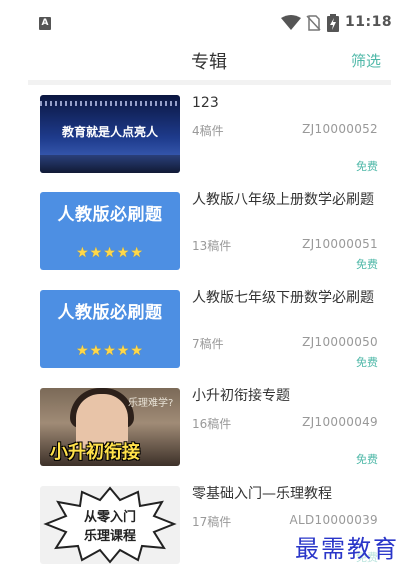 The height and width of the screenshot is (574, 418). What do you see at coordinates (109, 536) in the screenshot?
I see `thumbnail-caption: 乐理课程` at bounding box center [109, 536].